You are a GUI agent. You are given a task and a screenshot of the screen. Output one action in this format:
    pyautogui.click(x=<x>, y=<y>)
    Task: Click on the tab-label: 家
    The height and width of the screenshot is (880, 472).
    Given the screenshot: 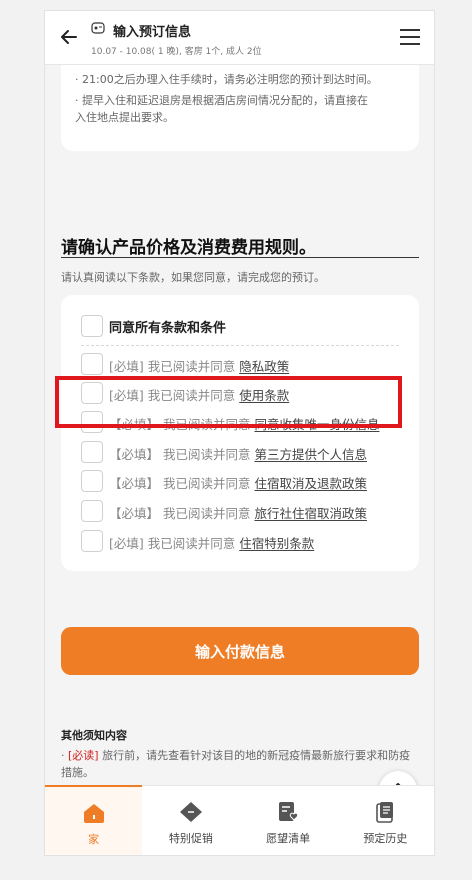 What is the action you would take?
    pyautogui.click(x=94, y=839)
    